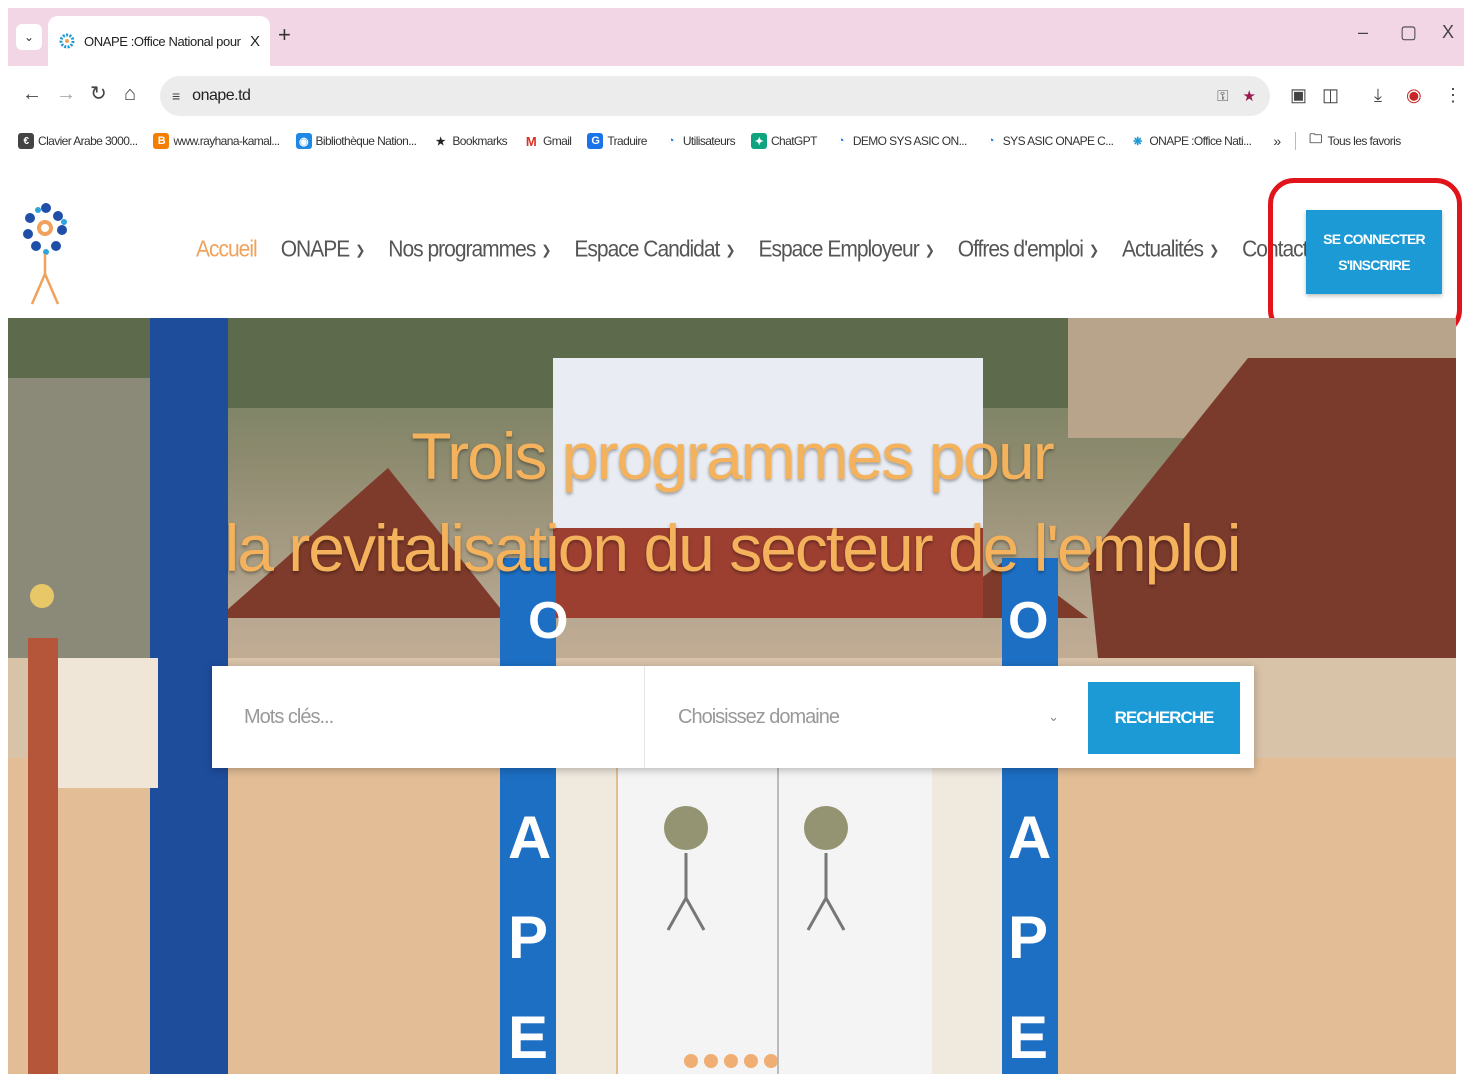  Describe the element at coordinates (1277, 141) in the screenshot. I see `bookmarks-overflow-button: »` at that location.